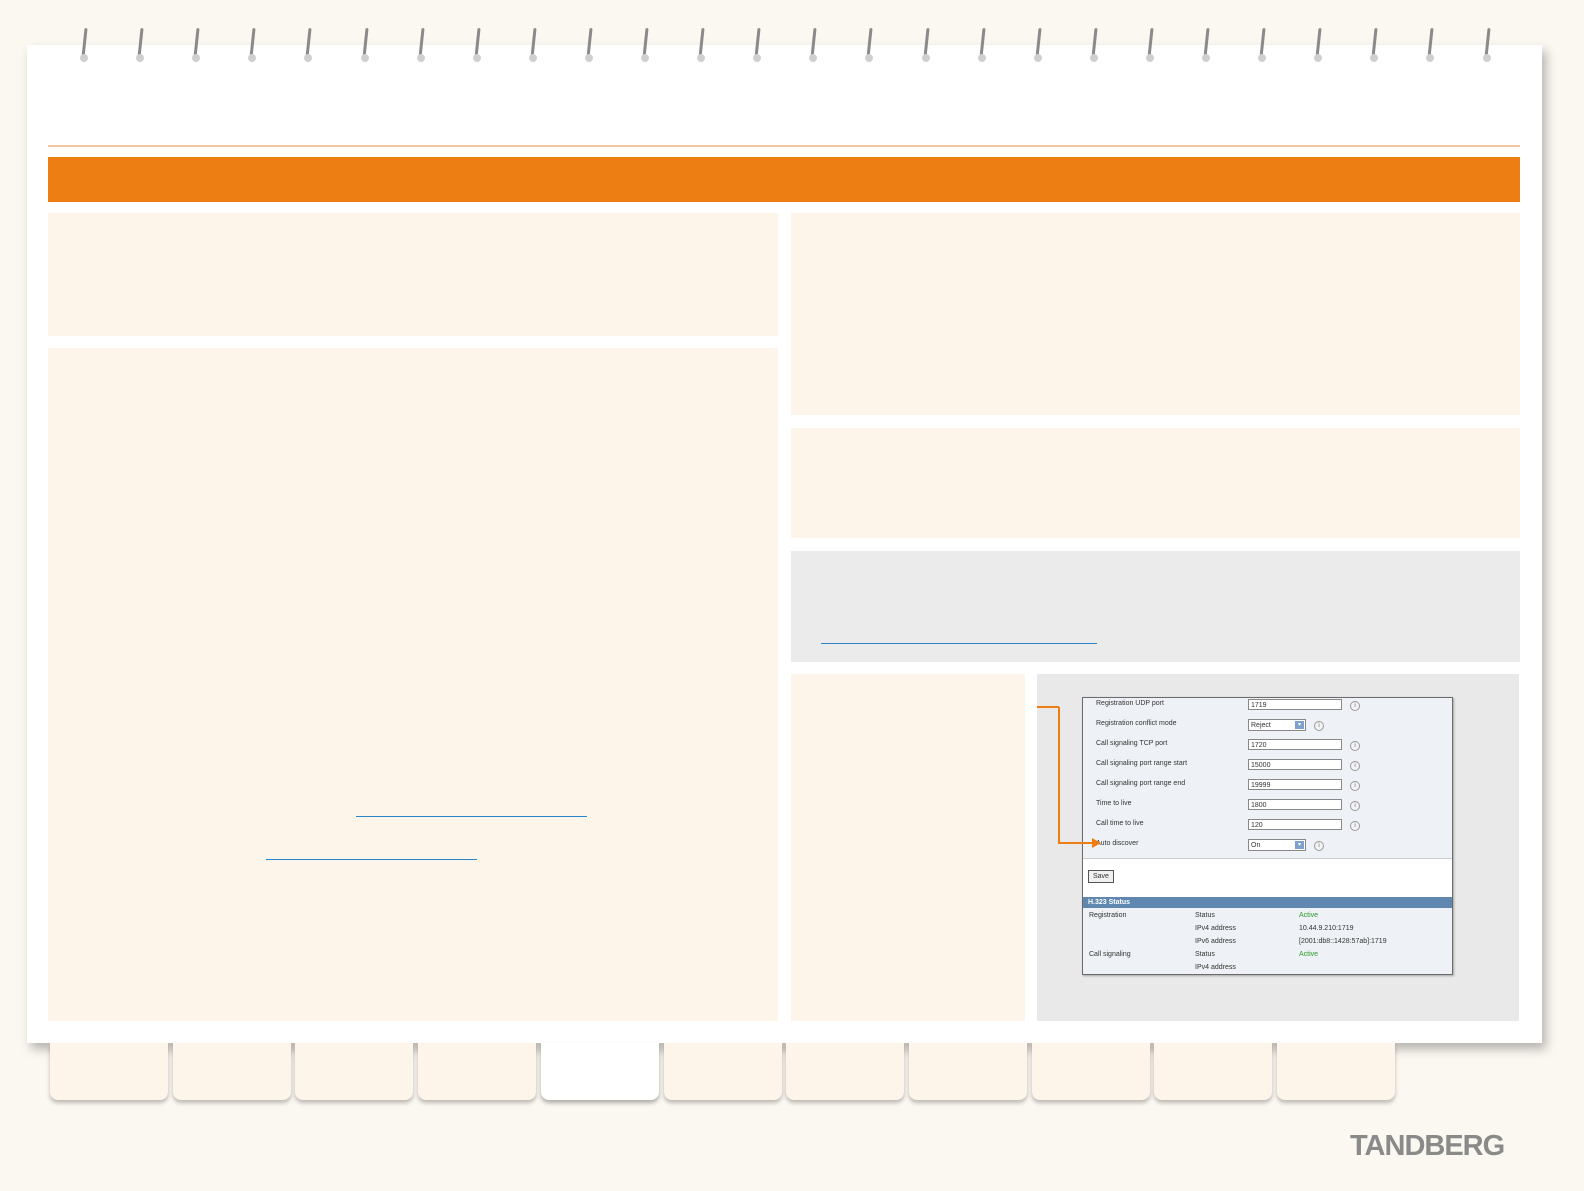 Image resolution: width=1584 pixels, height=1191 pixels. Describe the element at coordinates (1261, 785) in the screenshot. I see `config-value: 19999` at that location.